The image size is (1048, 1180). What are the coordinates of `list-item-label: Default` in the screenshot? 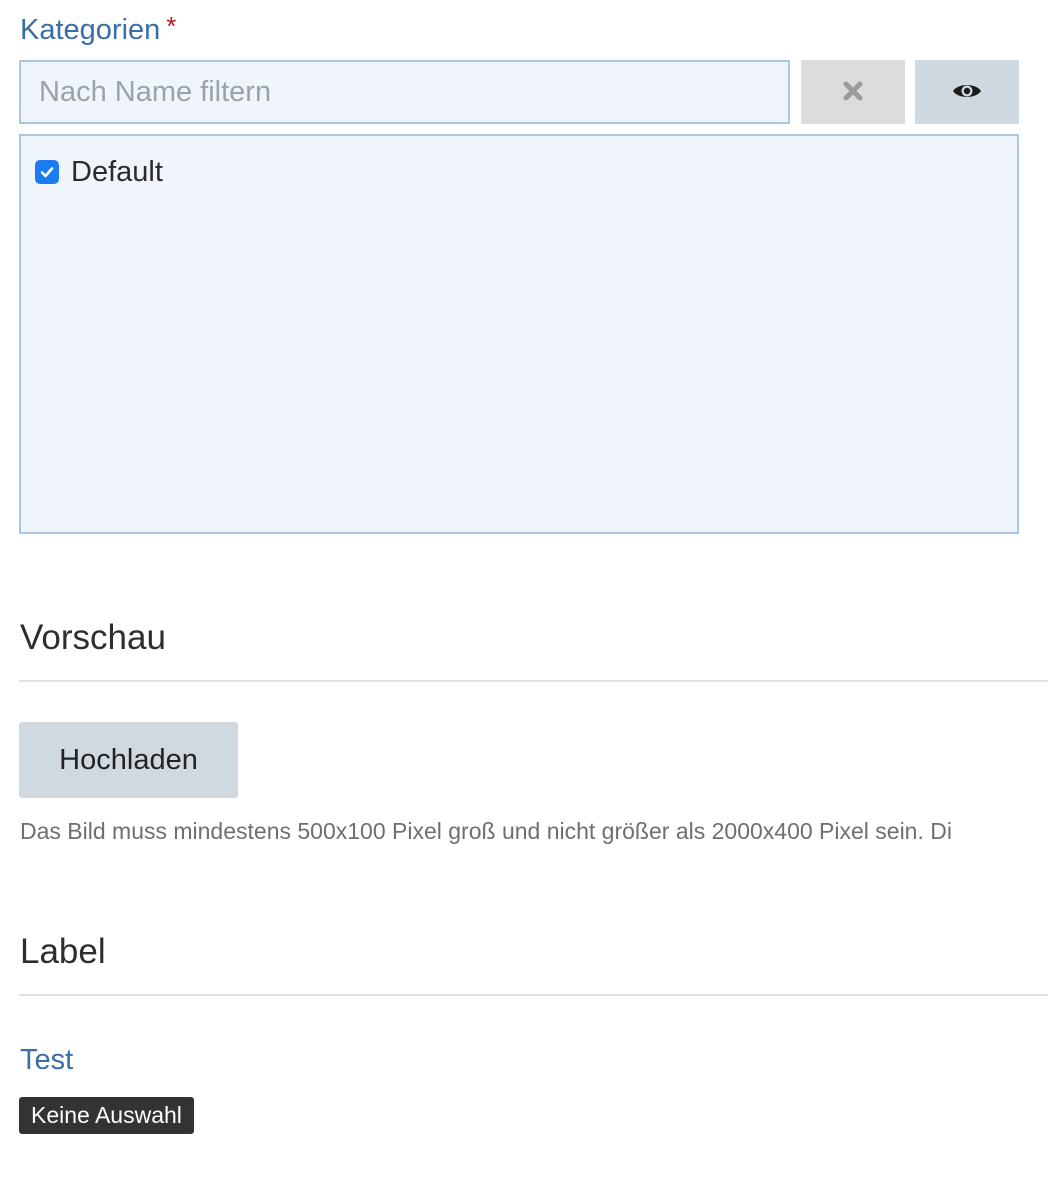 It's located at (117, 172).